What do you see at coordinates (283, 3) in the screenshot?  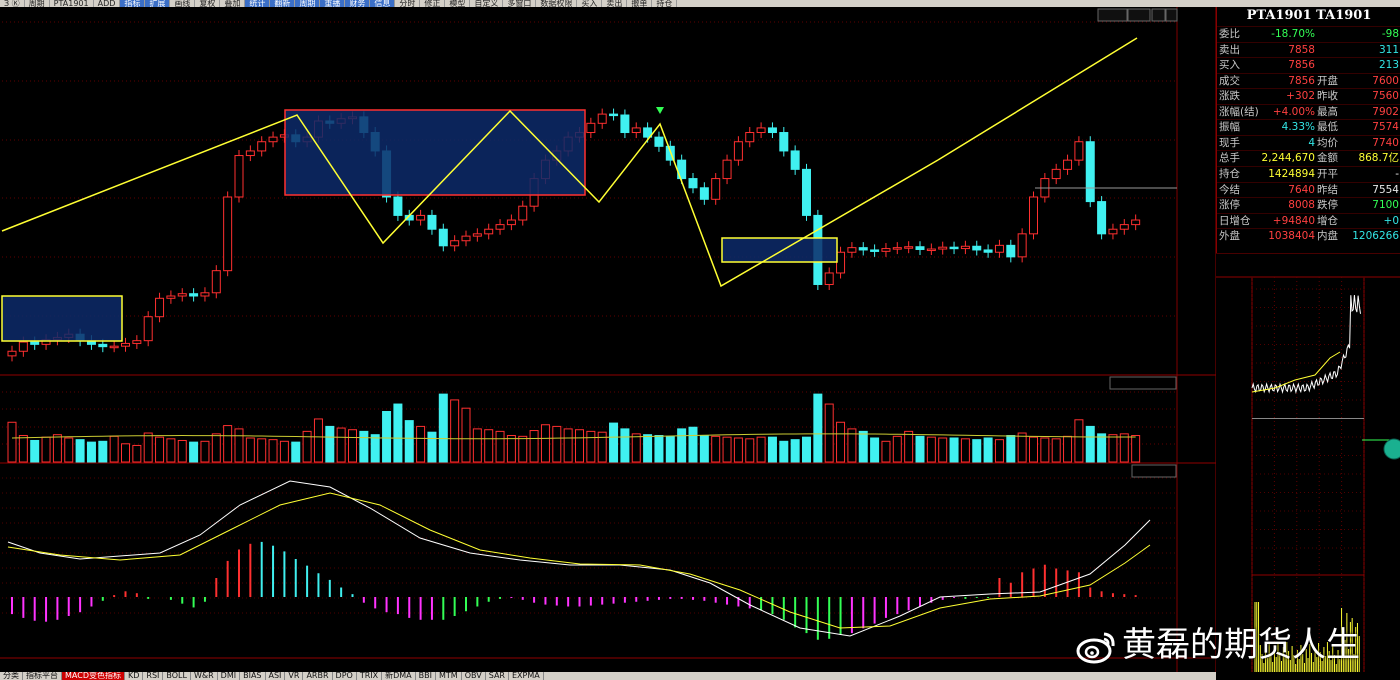 I see `toolbar-item: 翻新` at bounding box center [283, 3].